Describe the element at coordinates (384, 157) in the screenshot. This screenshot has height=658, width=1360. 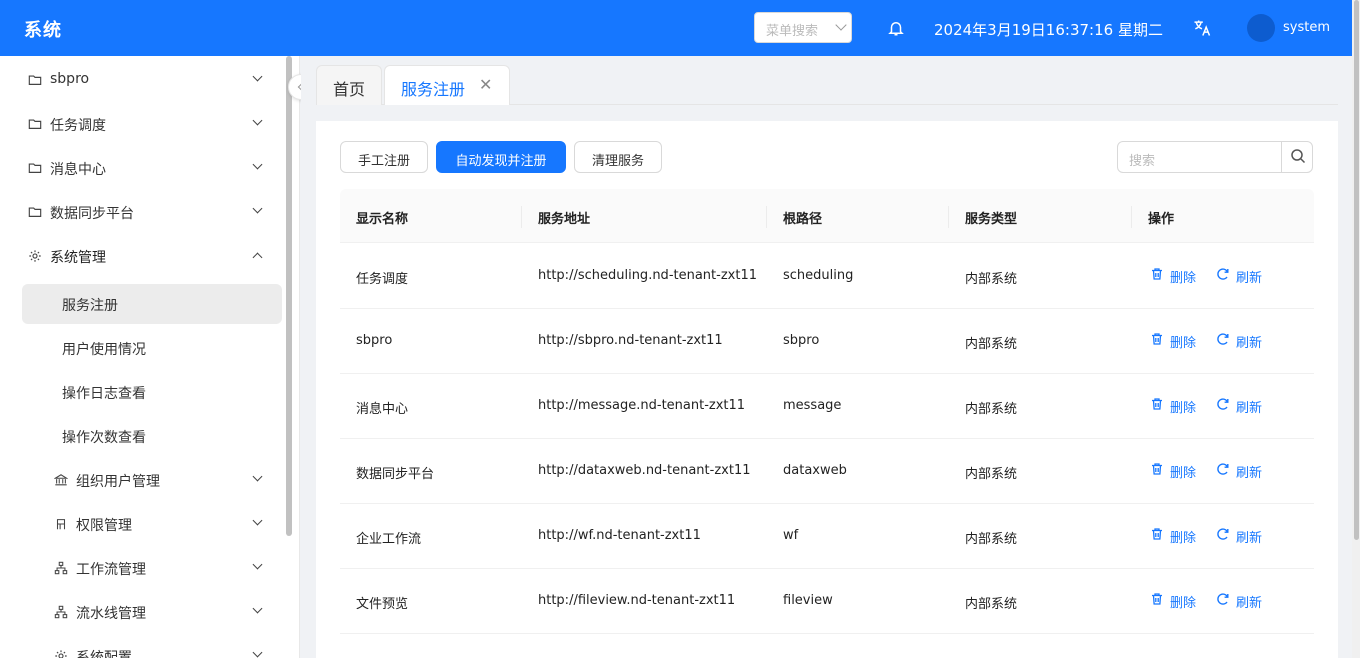
I see `manual-register-button: 手工注册` at that location.